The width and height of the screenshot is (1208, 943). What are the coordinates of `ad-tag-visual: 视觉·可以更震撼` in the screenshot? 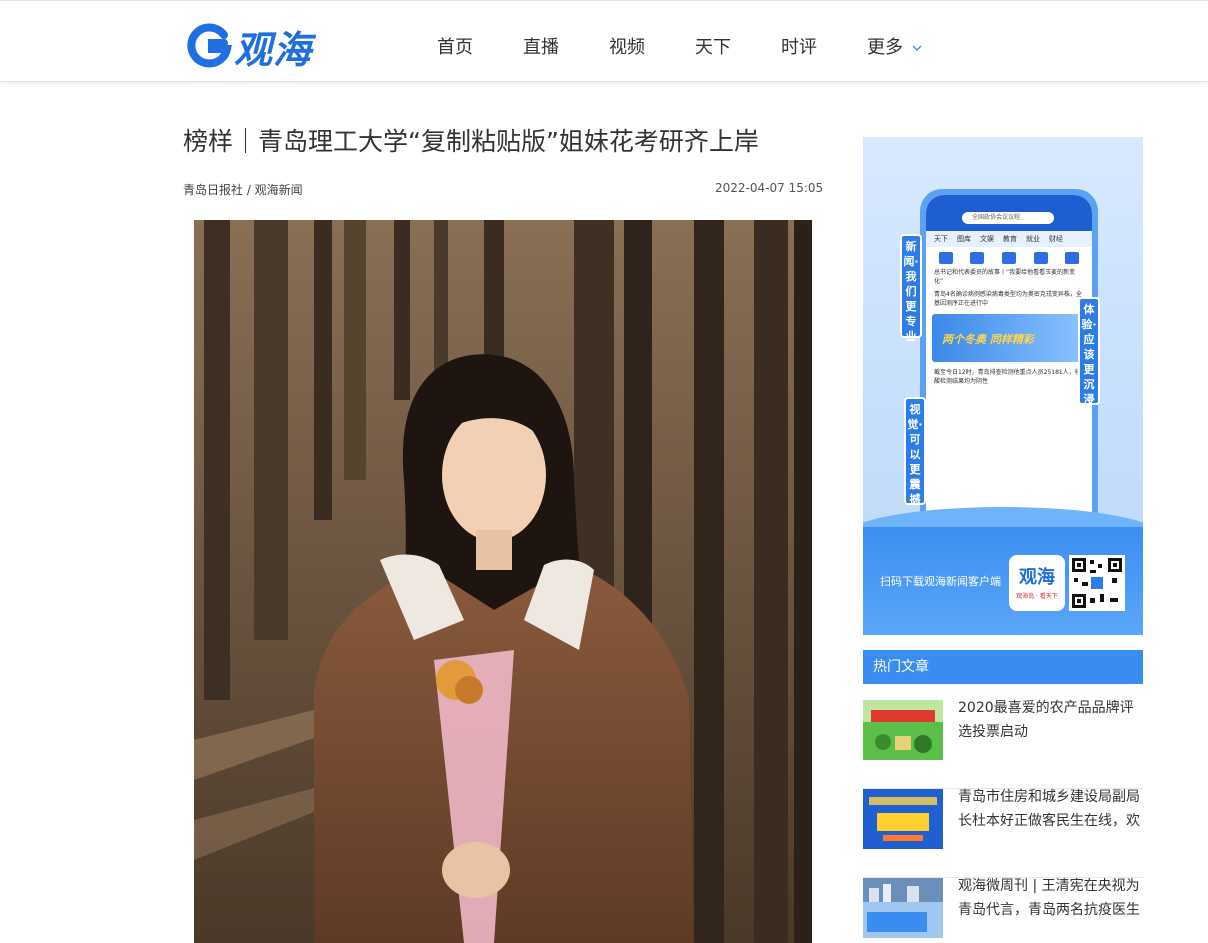 It's located at (915, 451).